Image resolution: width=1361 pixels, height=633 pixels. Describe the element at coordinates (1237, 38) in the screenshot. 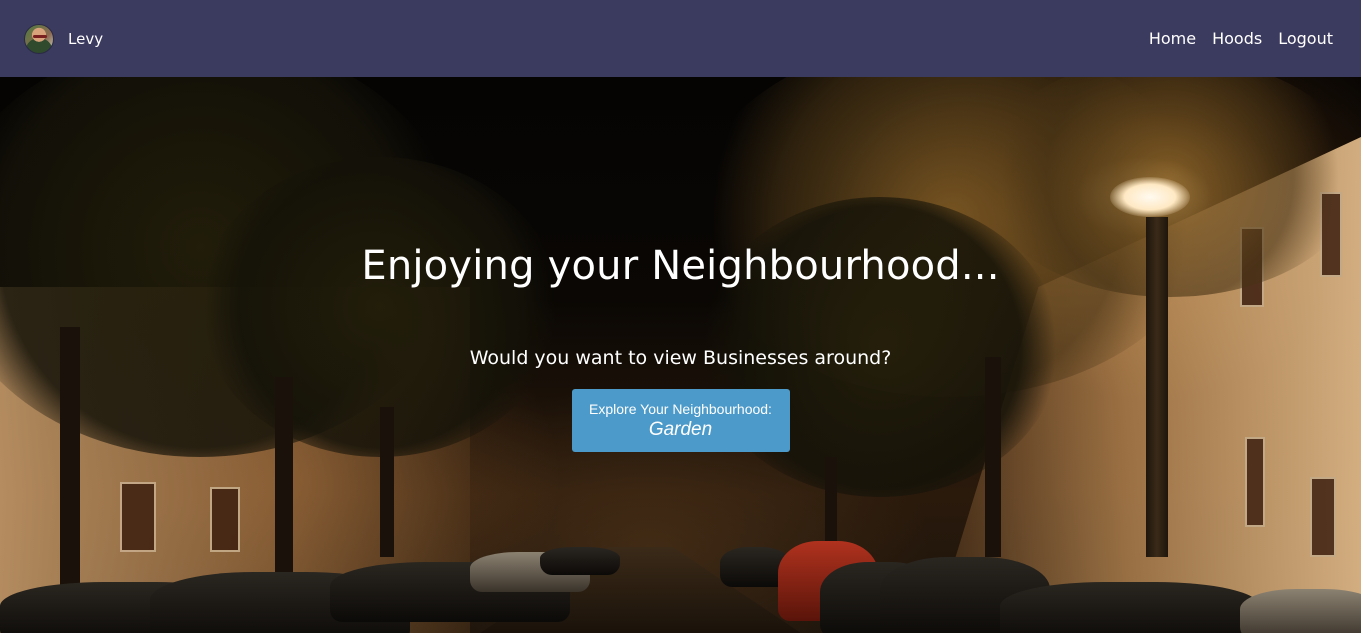

I see `nav-link-hoods: Hoods` at that location.